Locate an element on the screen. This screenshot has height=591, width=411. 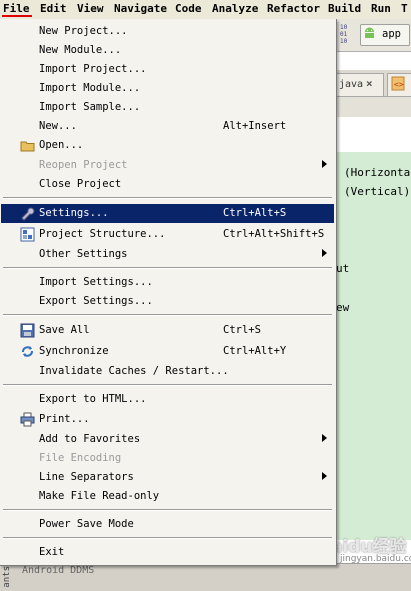
menu-item-close-project: Close Project is located at coordinates (167, 184).